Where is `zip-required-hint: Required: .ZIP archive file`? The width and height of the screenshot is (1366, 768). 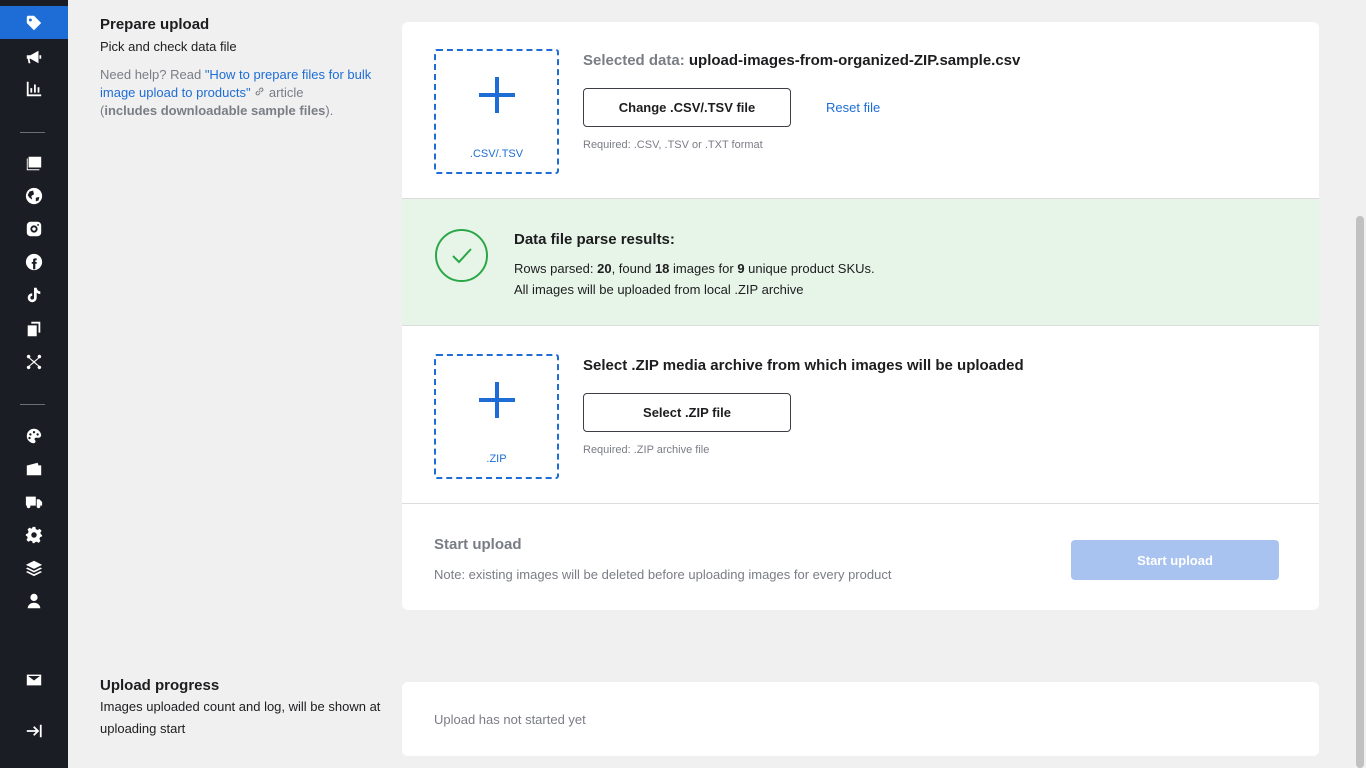 zip-required-hint: Required: .ZIP archive file is located at coordinates (646, 450).